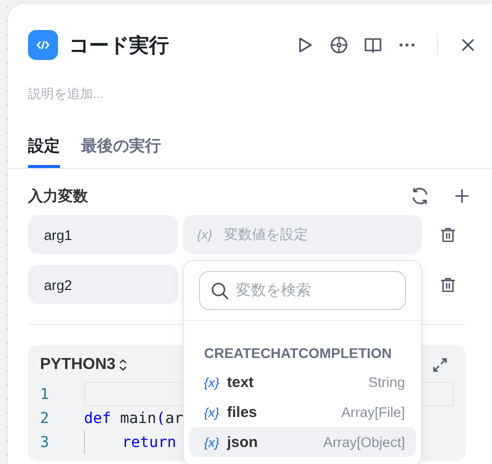  I want to click on variable-option: {x} text String, so click(302, 382).